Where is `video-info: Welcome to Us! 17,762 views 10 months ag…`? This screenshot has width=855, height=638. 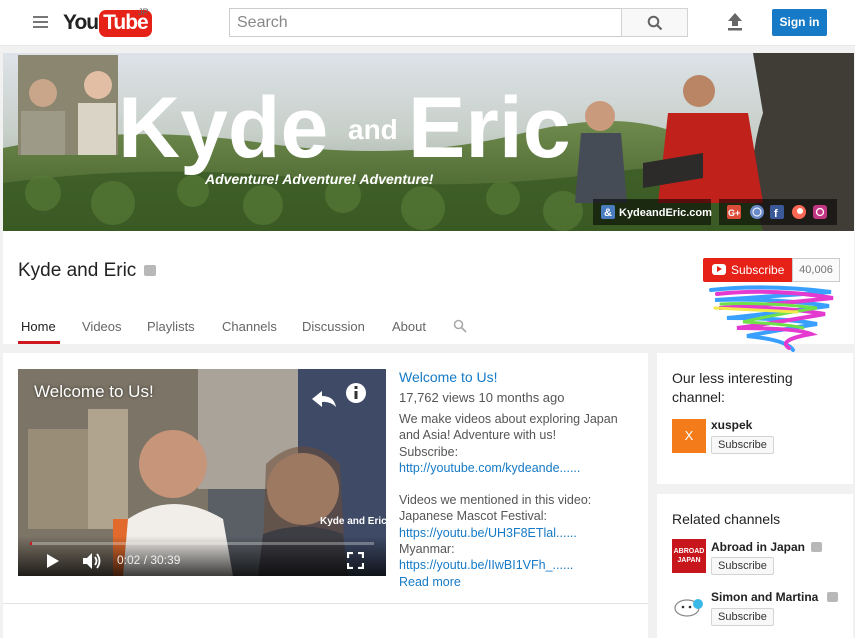
video-info: Welcome to Us! 17,762 views 10 months ag… is located at coordinates (519, 479).